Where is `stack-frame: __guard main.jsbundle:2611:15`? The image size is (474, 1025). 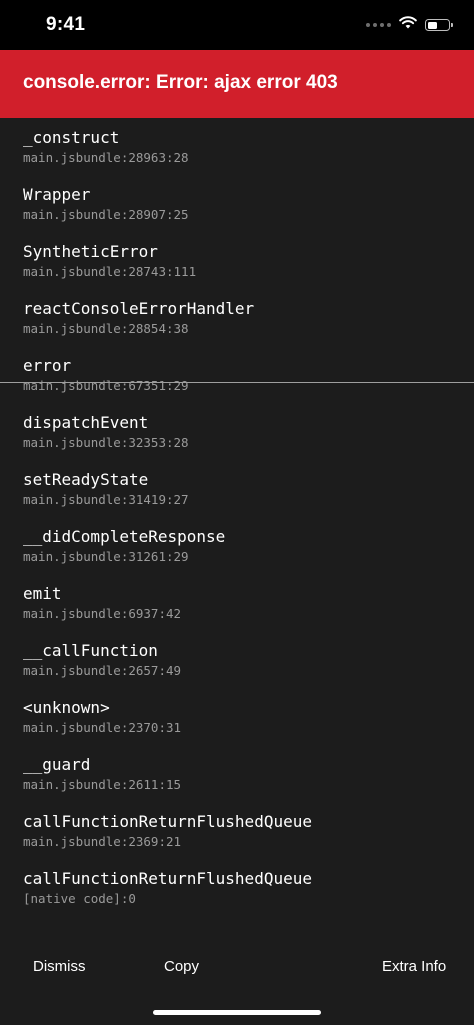
stack-frame: __guard main.jsbundle:2611:15 is located at coordinates (238, 774).